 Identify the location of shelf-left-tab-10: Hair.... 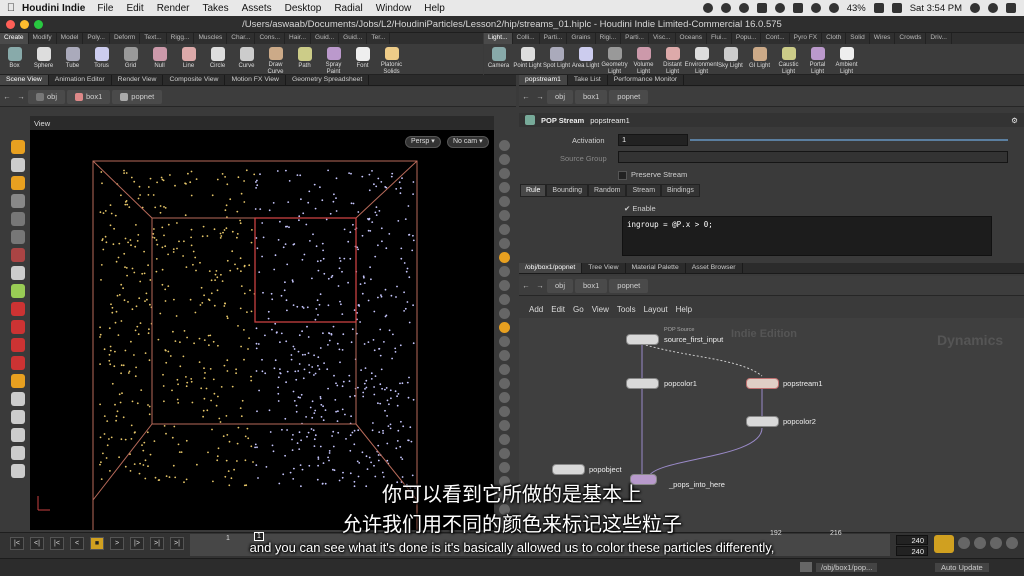
(298, 38).